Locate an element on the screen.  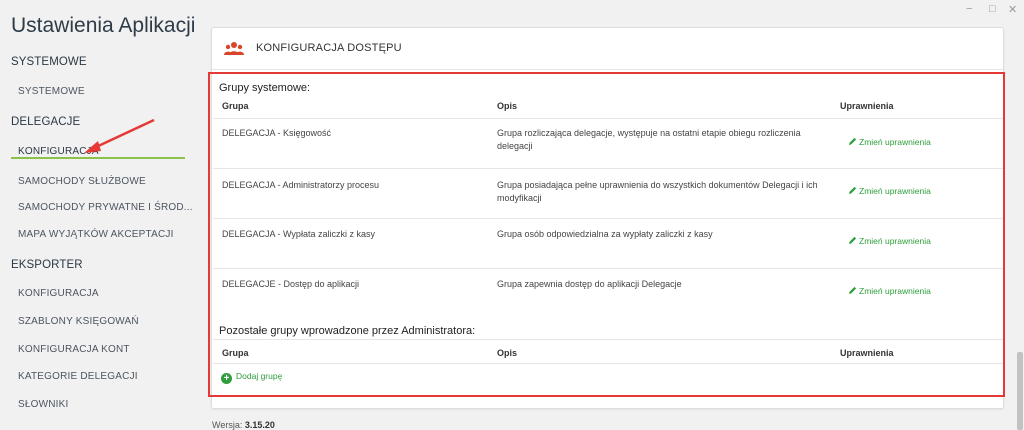
sidebar-item-kategorie-delegacji: KATEGORIE DELEGACJI is located at coordinates (78, 376).